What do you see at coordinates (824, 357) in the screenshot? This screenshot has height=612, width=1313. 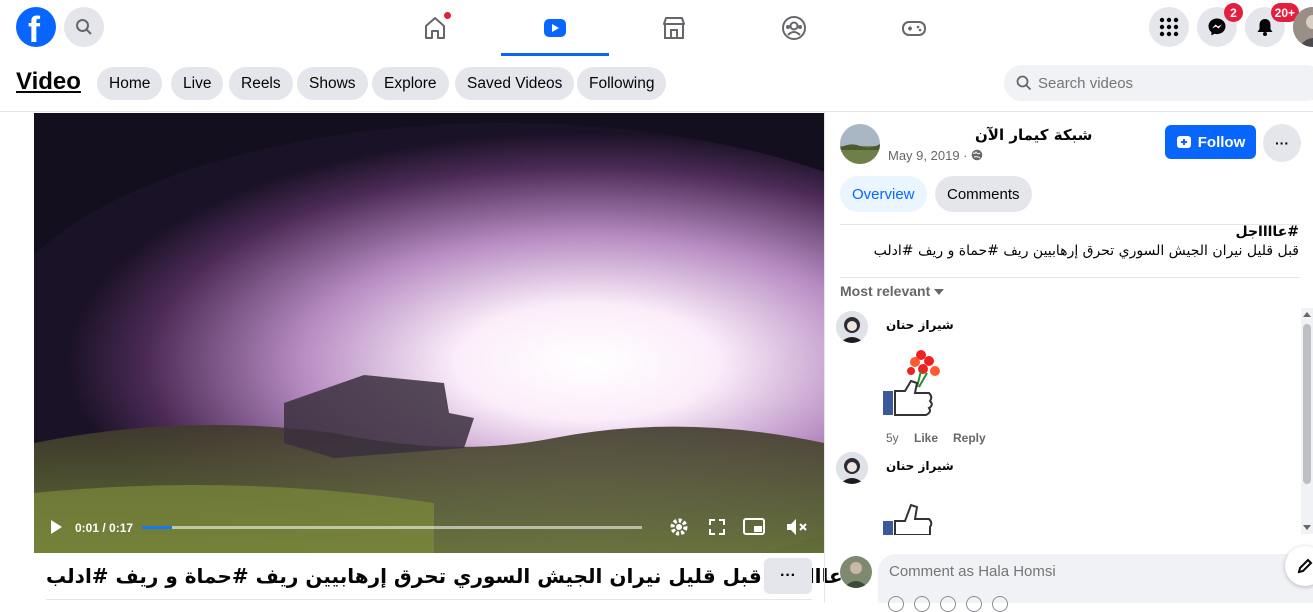 I see `panel-divider` at bounding box center [824, 357].